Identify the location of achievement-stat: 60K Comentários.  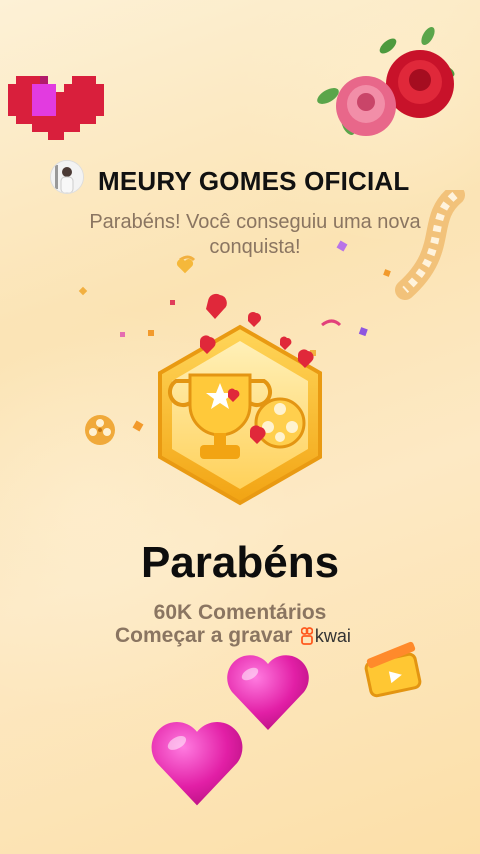
(240, 612).